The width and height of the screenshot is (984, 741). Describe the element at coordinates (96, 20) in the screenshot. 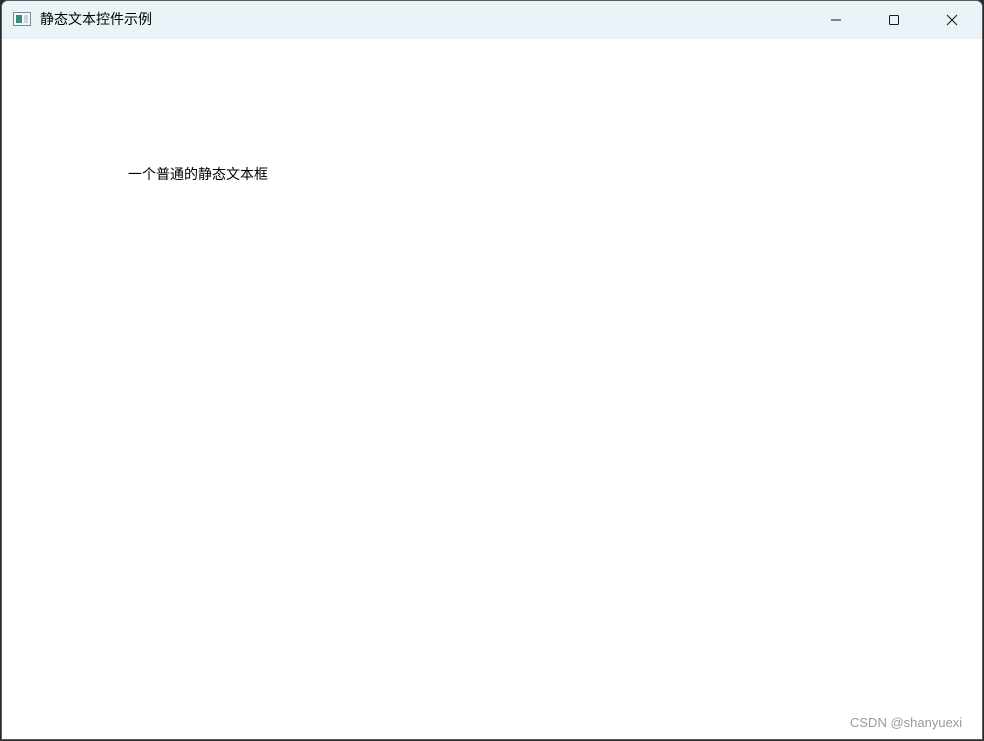

I see `window-title: 静态文本控件示例` at that location.